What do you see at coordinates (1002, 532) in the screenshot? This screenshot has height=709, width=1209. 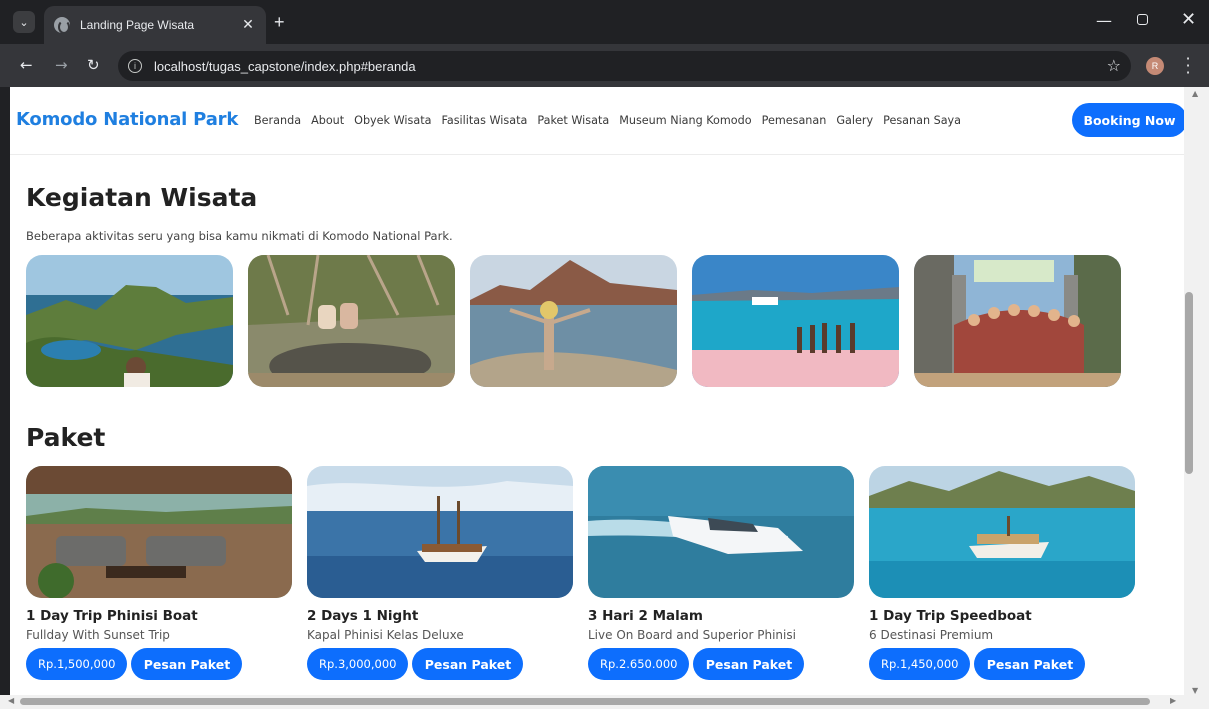 I see `package-image-speedboat` at bounding box center [1002, 532].